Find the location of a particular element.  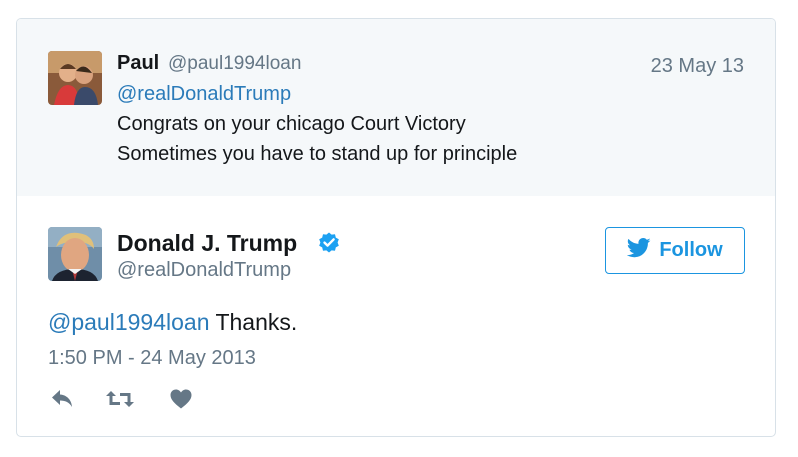

quoted-mention-link: @realDonaldTrump is located at coordinates (204, 94).